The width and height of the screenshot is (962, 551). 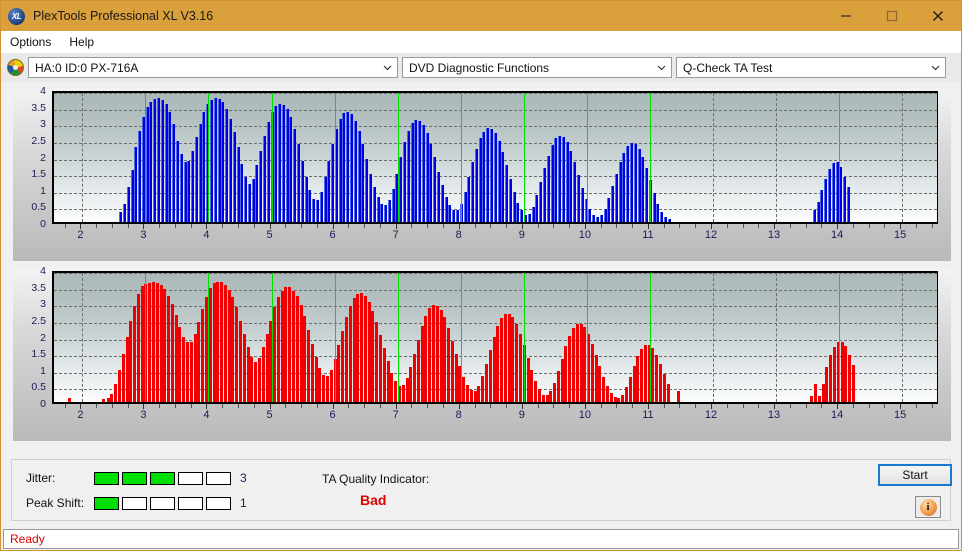 What do you see at coordinates (395, 415) in the screenshot?
I see `x-axis-tick-label: 7` at bounding box center [395, 415].